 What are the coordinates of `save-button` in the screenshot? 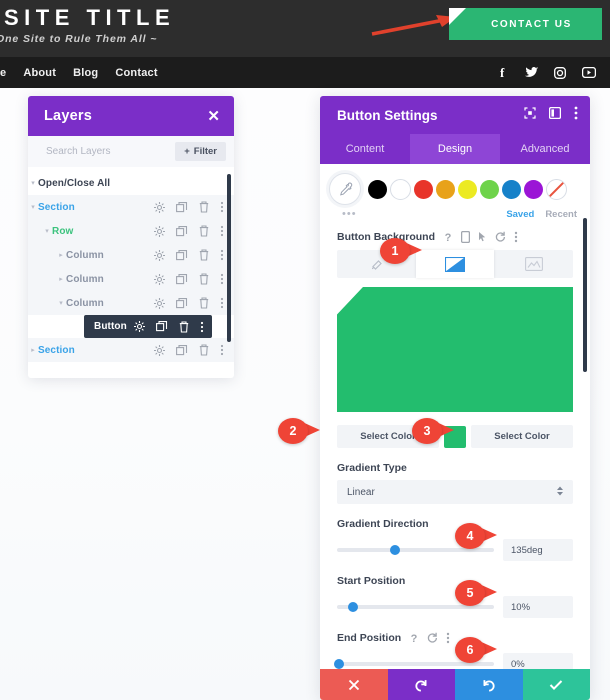 It's located at (556, 684).